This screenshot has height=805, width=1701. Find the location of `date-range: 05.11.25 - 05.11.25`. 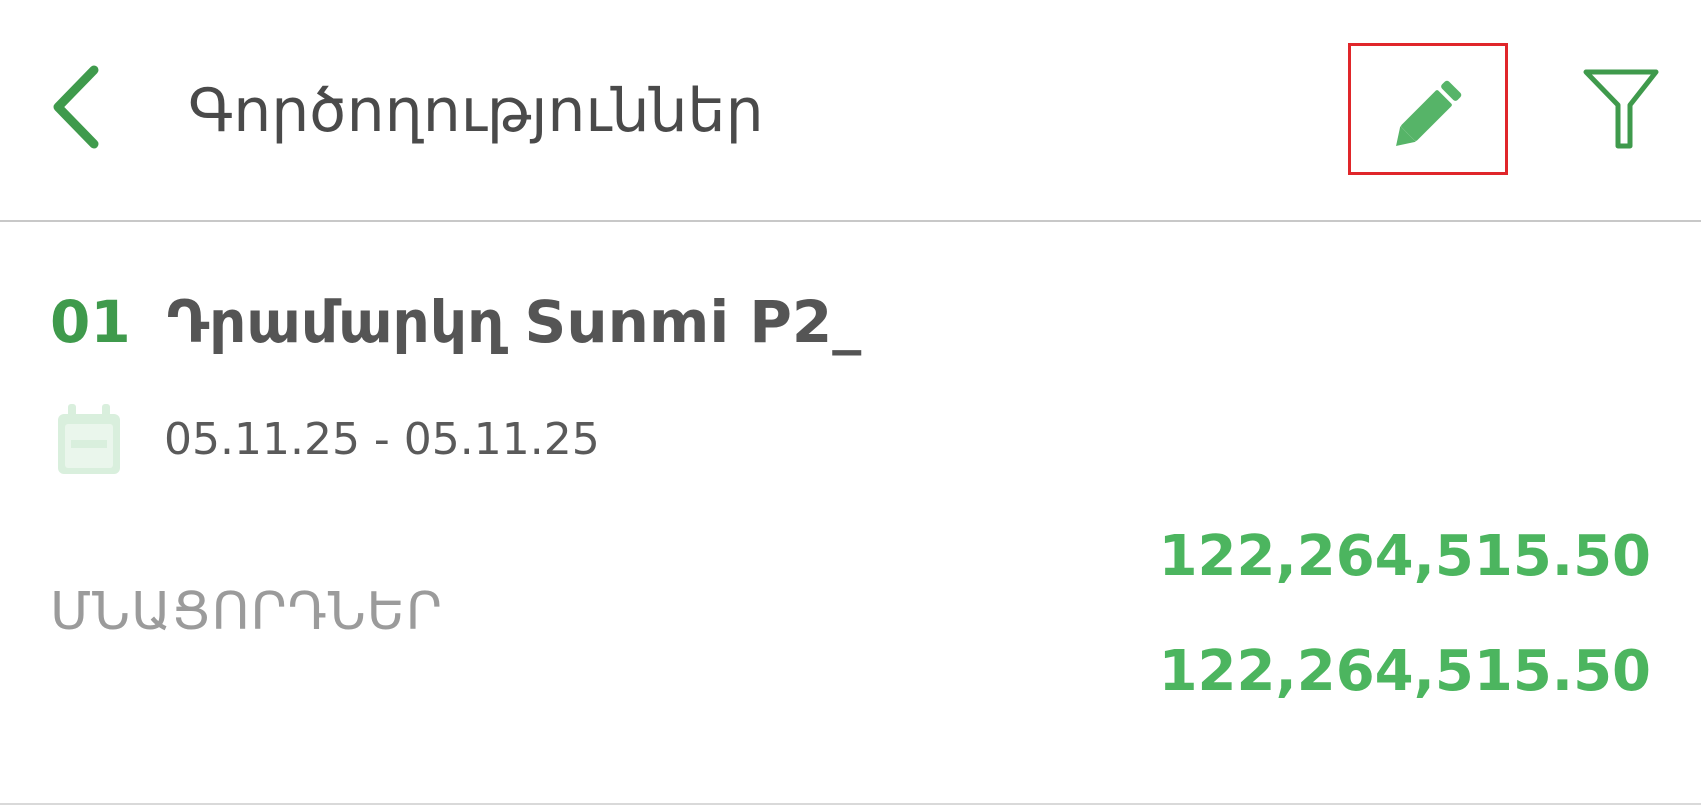

date-range: 05.11.25 - 05.11.25 is located at coordinates (382, 439).